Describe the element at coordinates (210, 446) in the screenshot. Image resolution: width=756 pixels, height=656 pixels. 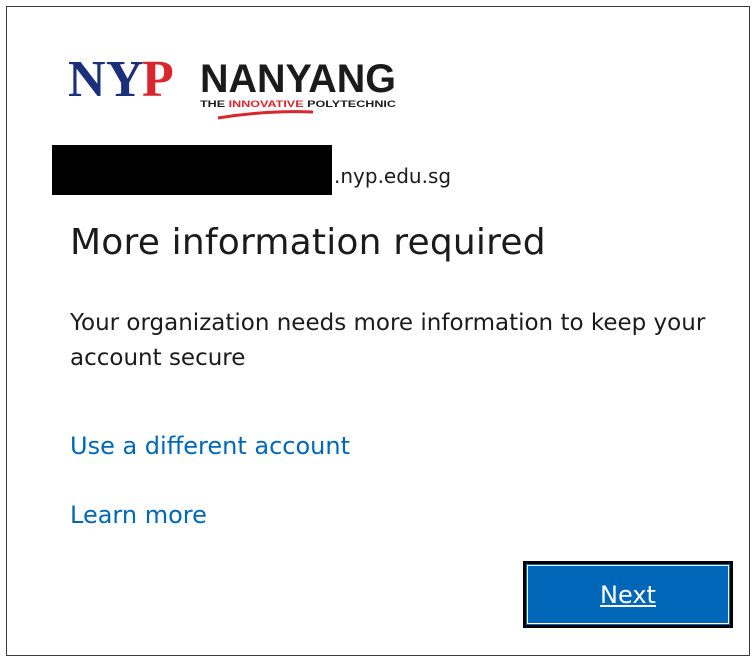
I see `use-different-account-link: Use a different account` at that location.